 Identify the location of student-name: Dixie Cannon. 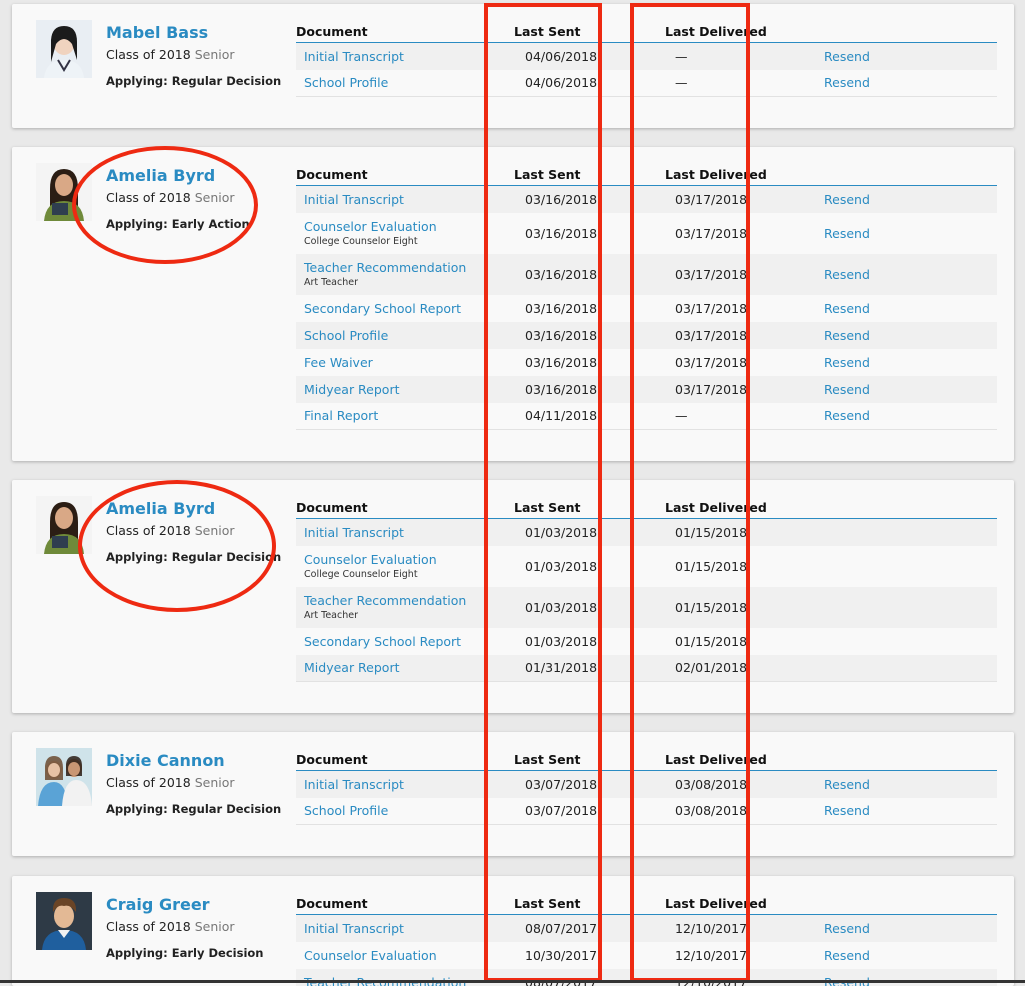
(165, 760).